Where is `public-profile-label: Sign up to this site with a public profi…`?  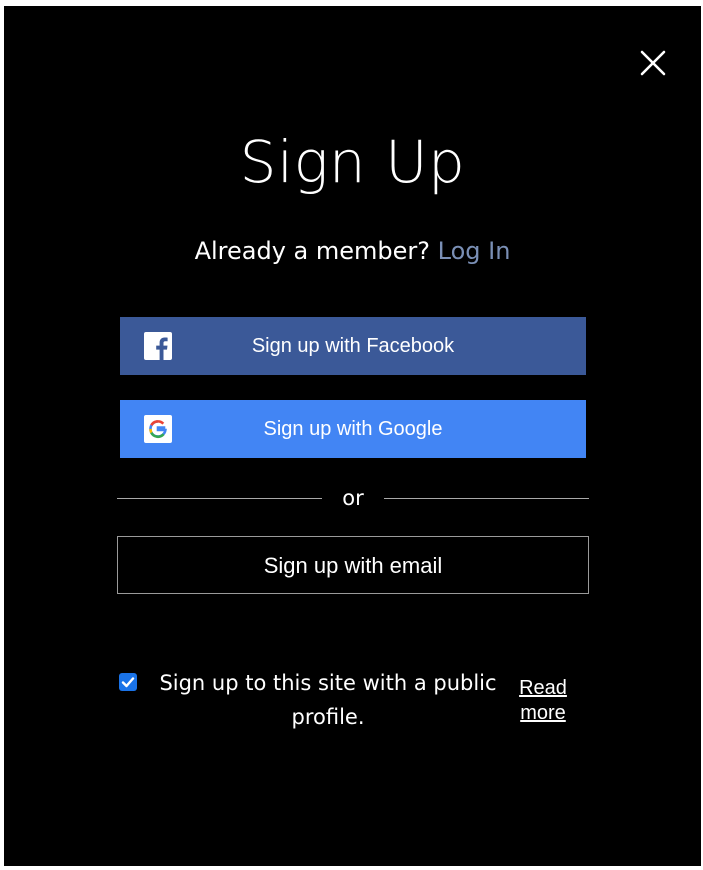
public-profile-label: Sign up to this site with a public profi… is located at coordinates (328, 700).